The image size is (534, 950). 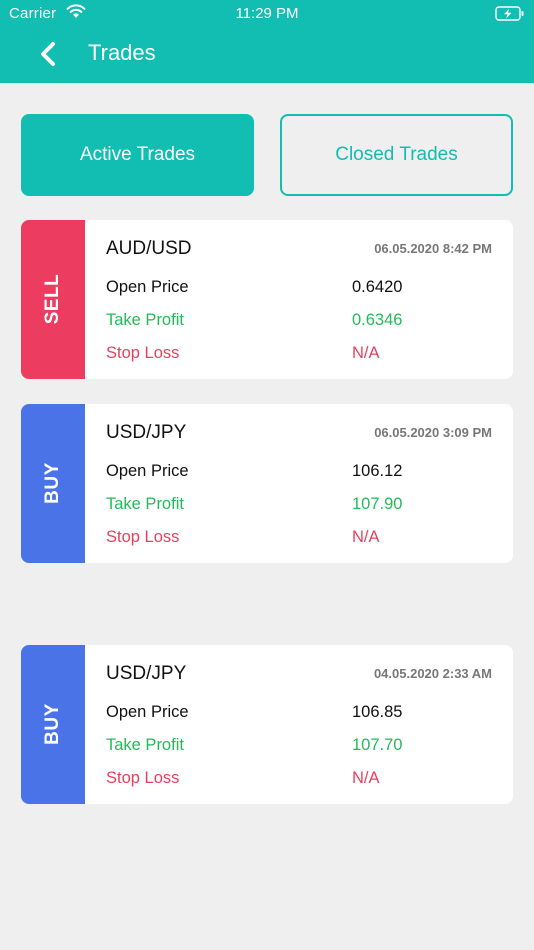 I want to click on trade-side-label: SELL, so click(x=52, y=299).